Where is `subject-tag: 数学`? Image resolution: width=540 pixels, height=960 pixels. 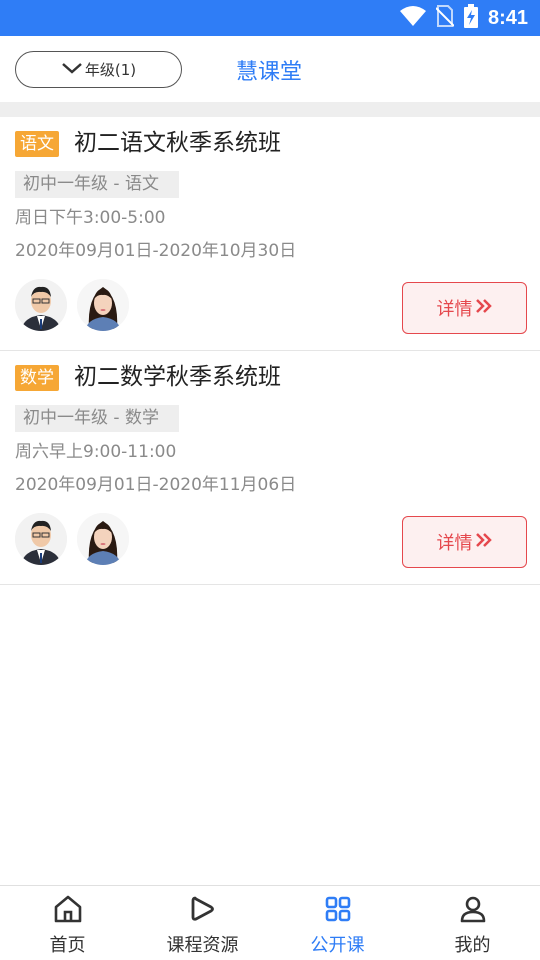 subject-tag: 数学 is located at coordinates (37, 378).